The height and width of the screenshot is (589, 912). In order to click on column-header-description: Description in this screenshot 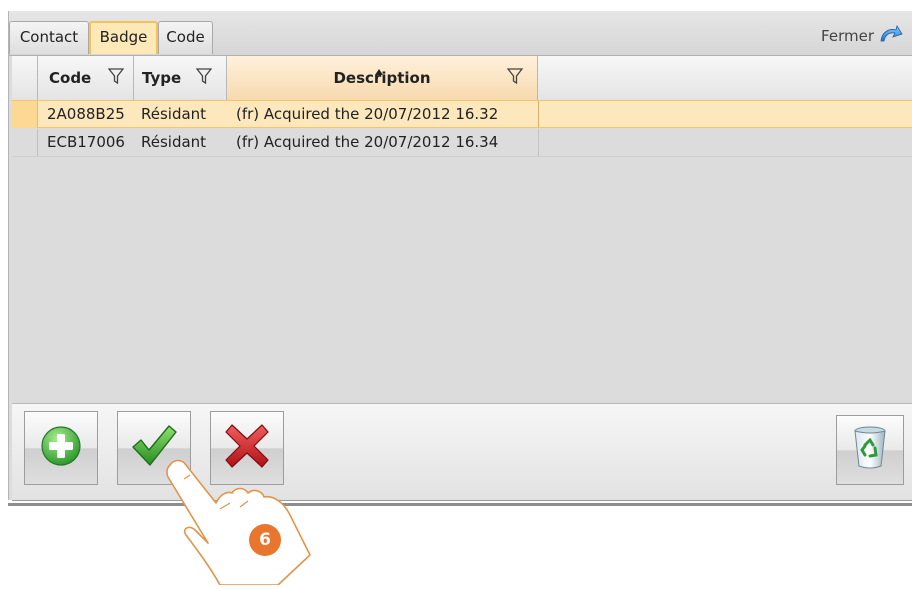, I will do `click(382, 78)`.